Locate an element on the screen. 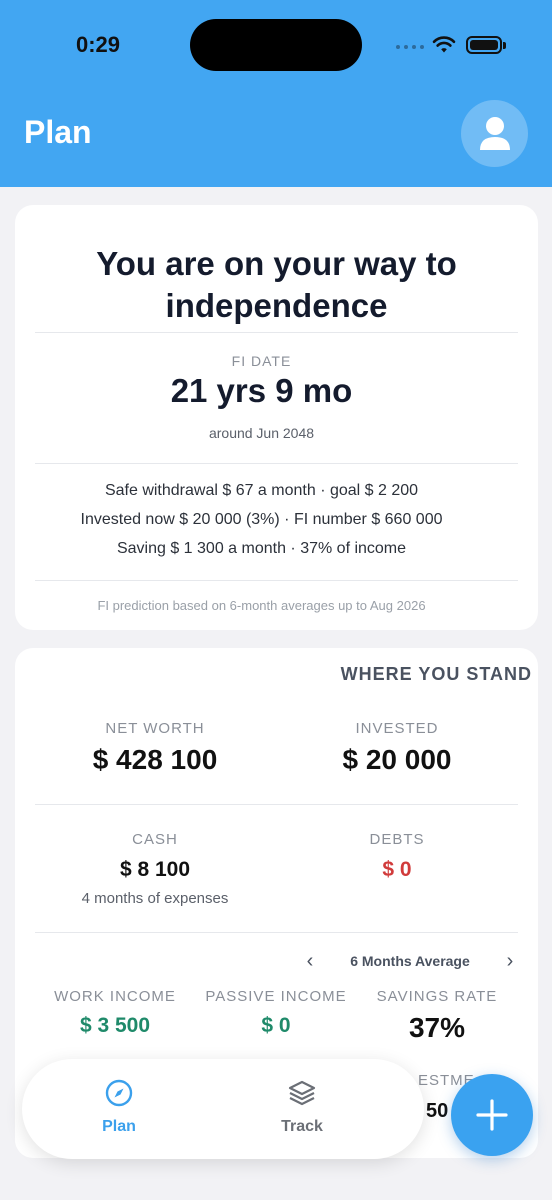 This screenshot has width=552, height=1200. debts-label: DEBTS is located at coordinates (397, 839).